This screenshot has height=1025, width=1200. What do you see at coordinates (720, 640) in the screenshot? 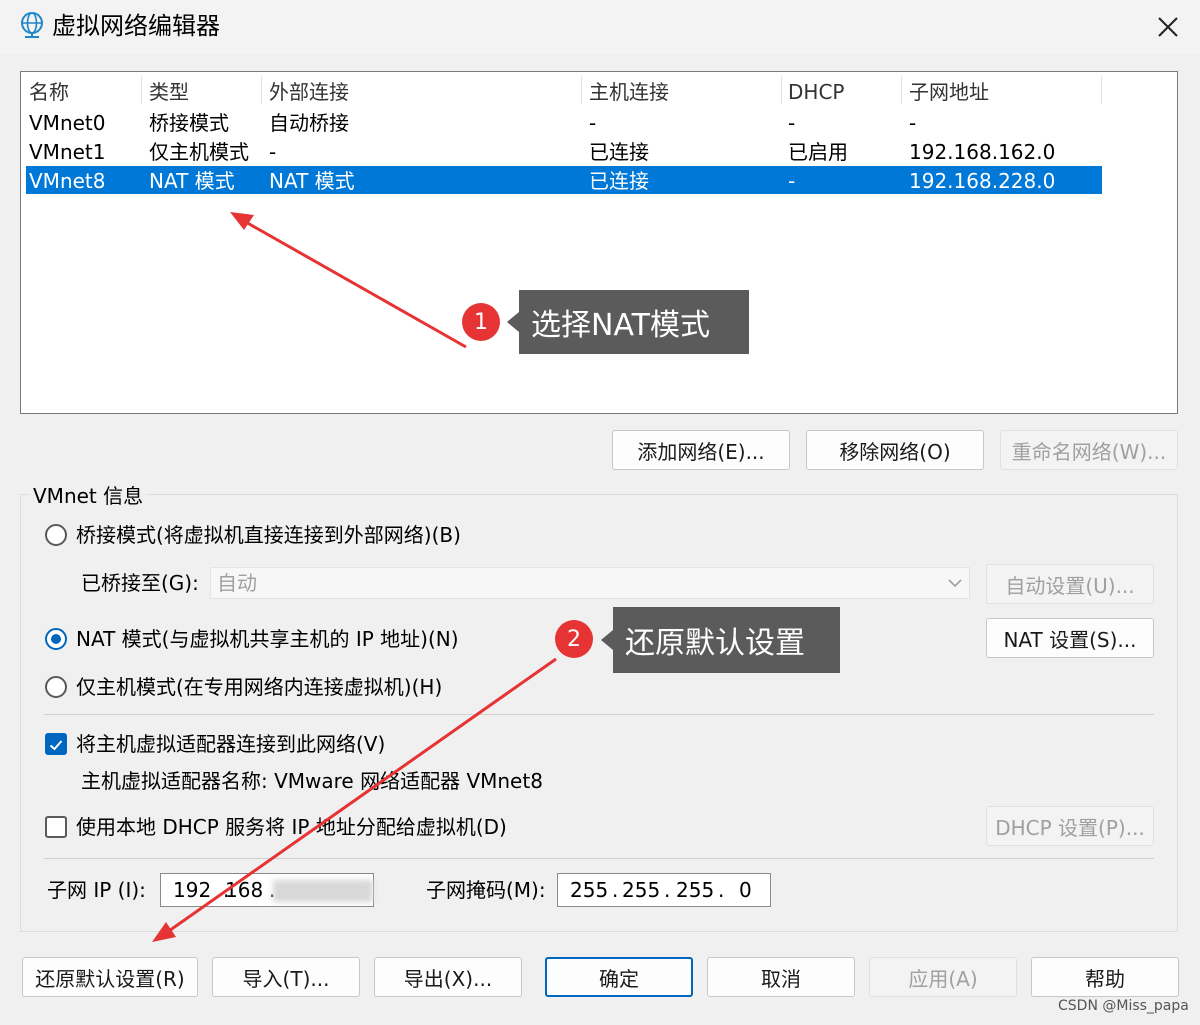
I see `step-2-callout: 还原默认设置` at bounding box center [720, 640].